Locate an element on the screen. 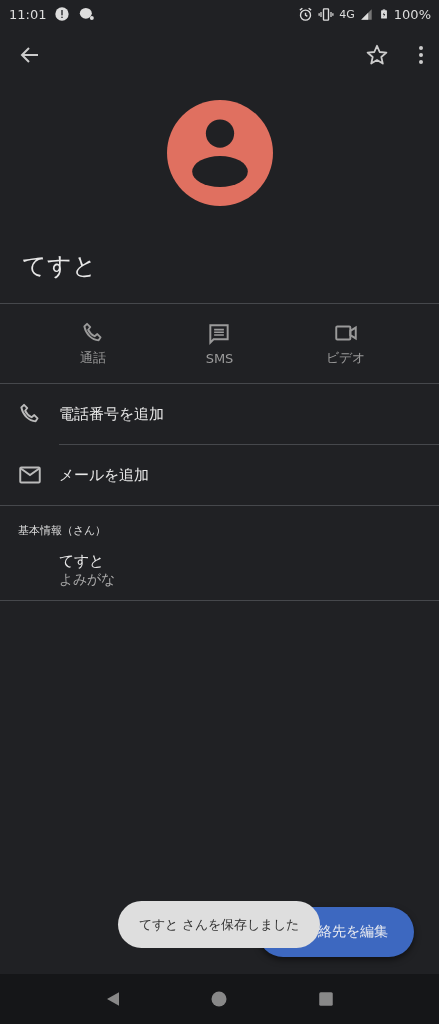 The width and height of the screenshot is (439, 1024). reading-value: よみがな is located at coordinates (86, 580).